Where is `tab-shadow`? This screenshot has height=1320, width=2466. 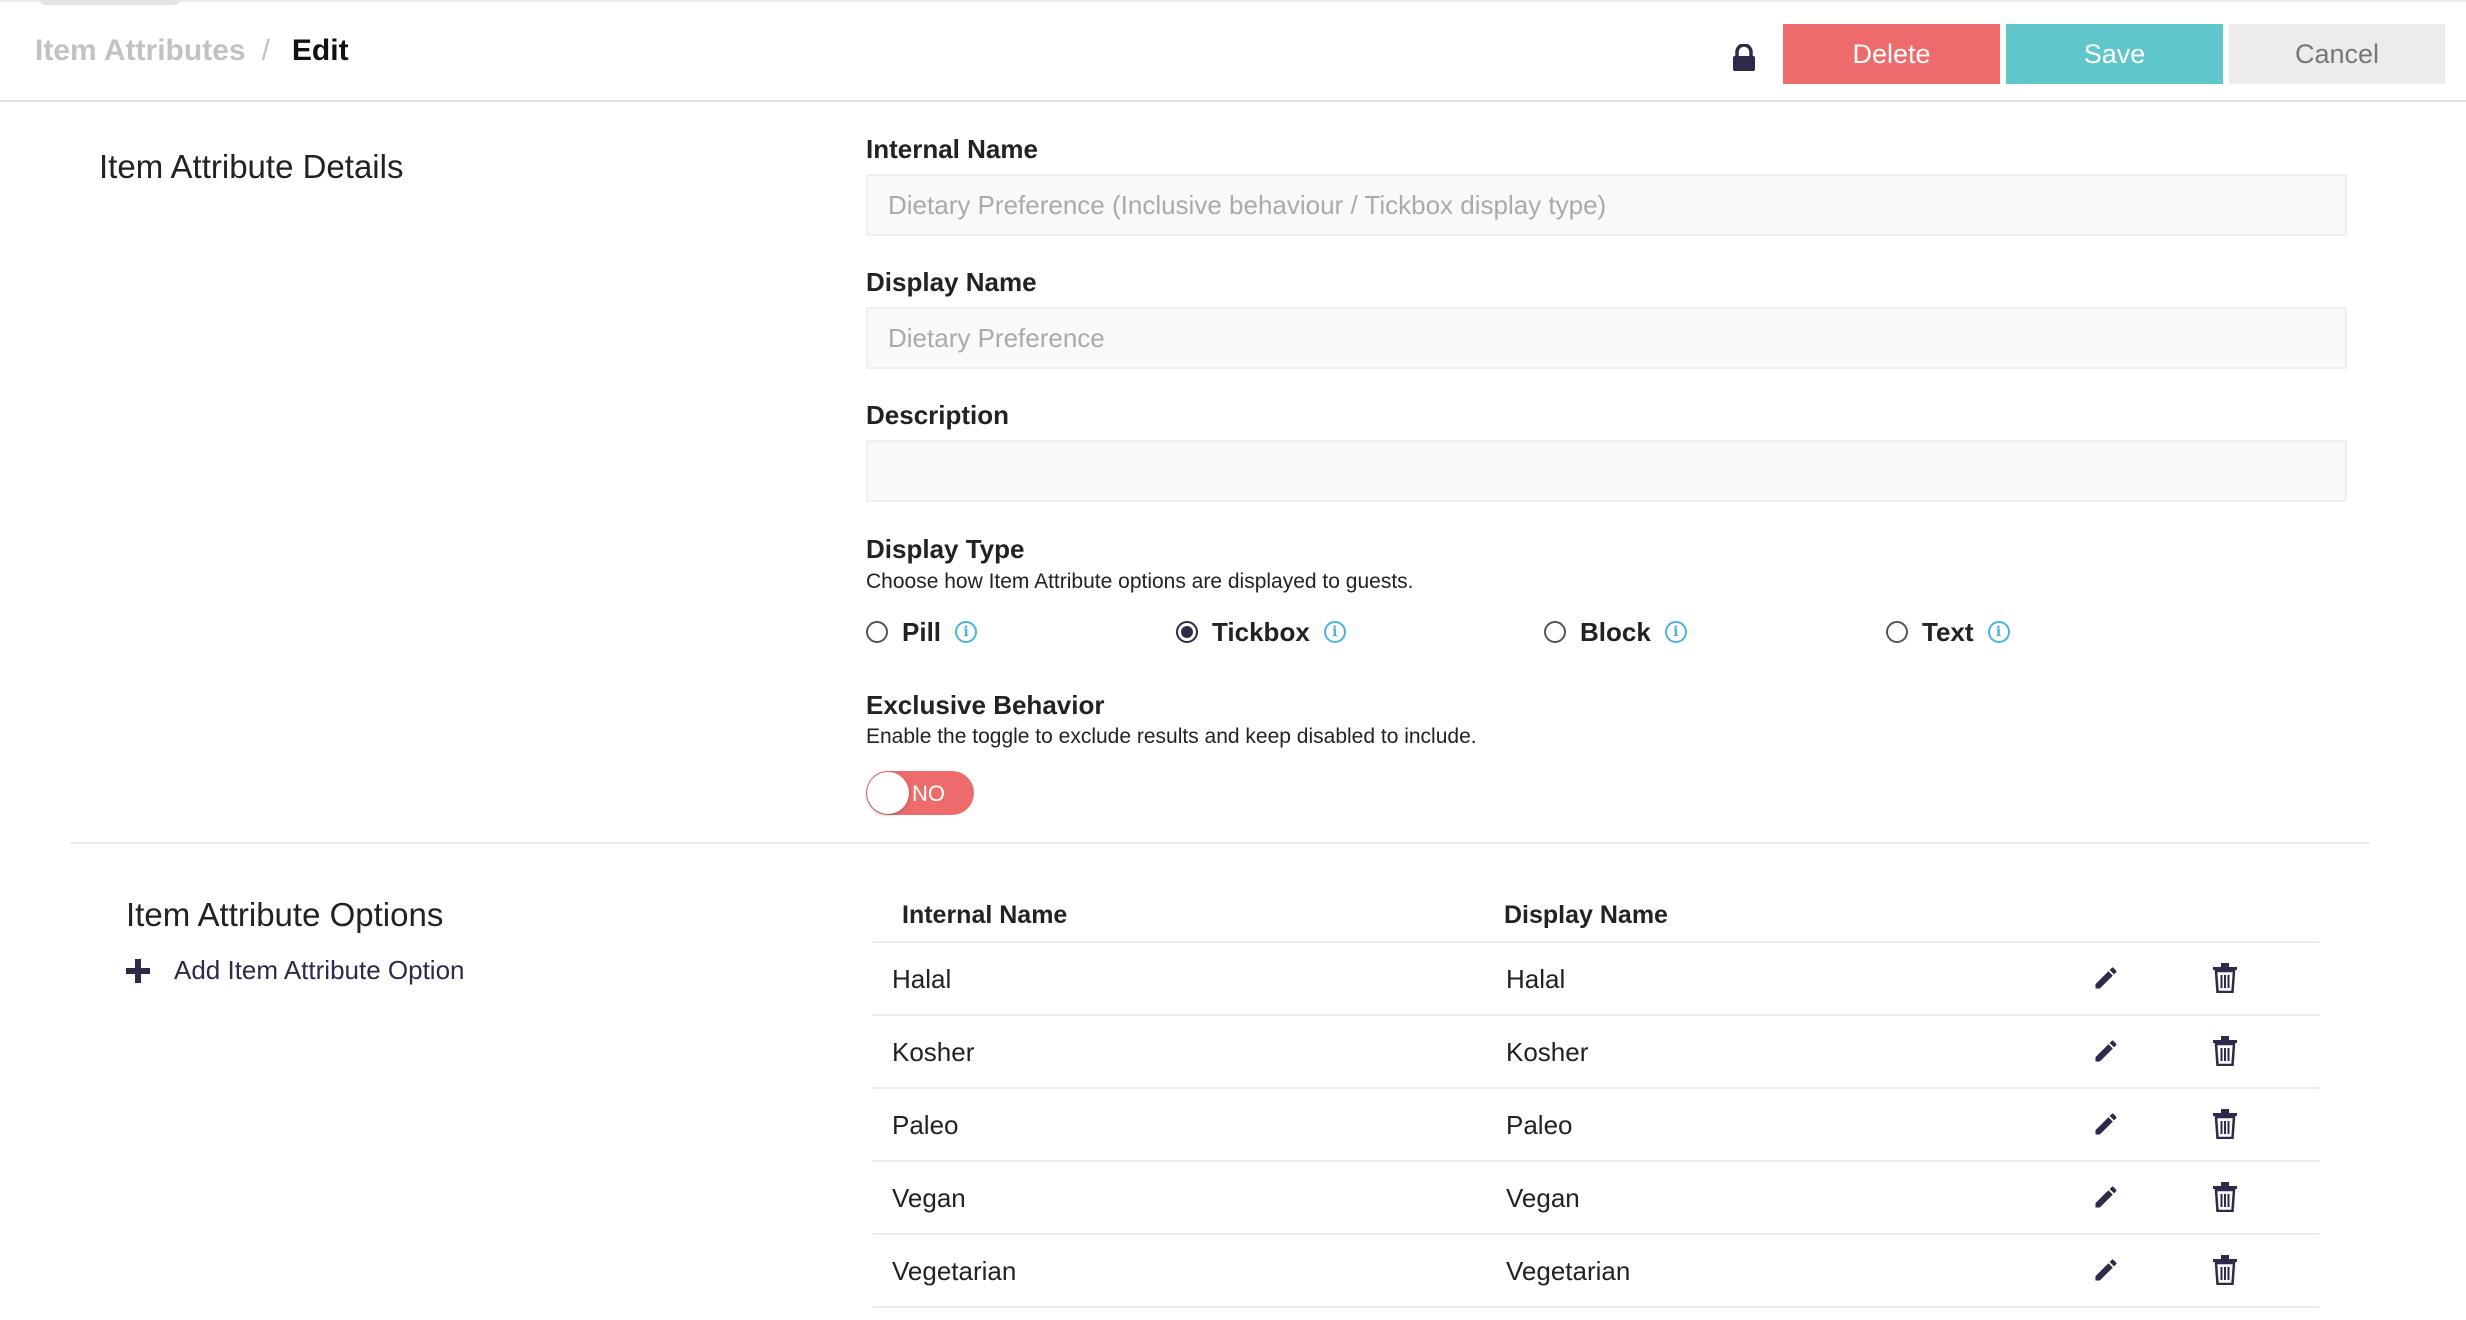 tab-shadow is located at coordinates (110, 2).